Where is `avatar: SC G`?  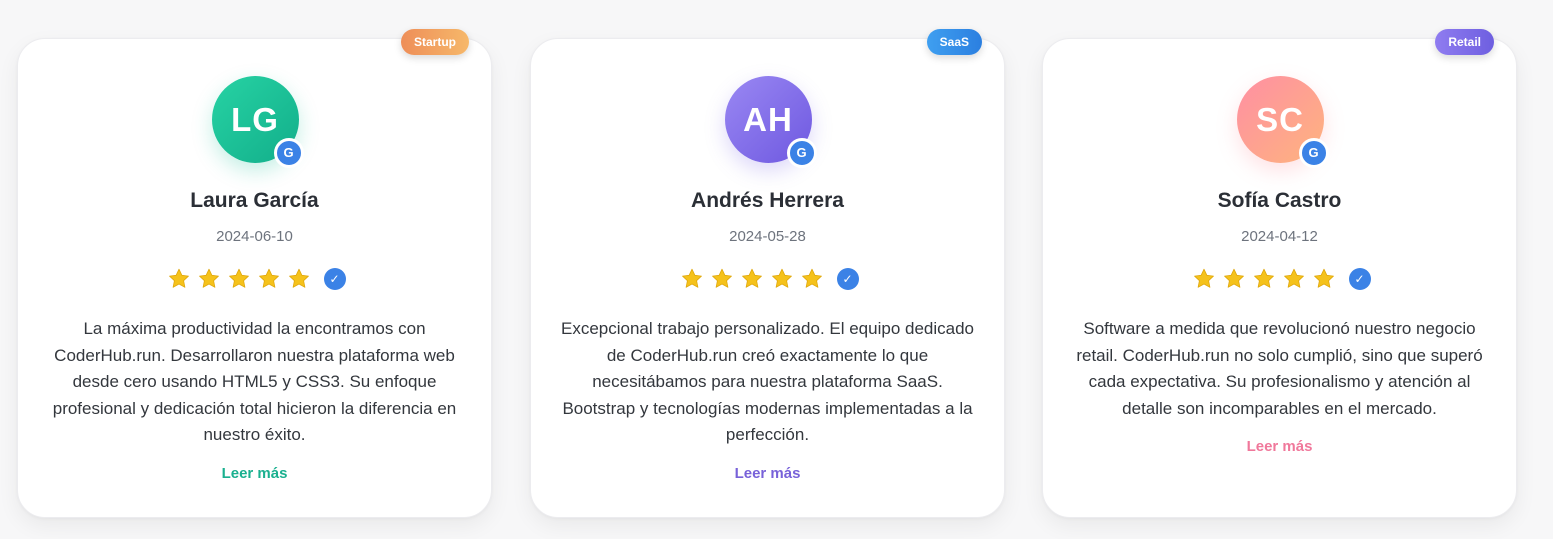
avatar: SC G is located at coordinates (1282, 122).